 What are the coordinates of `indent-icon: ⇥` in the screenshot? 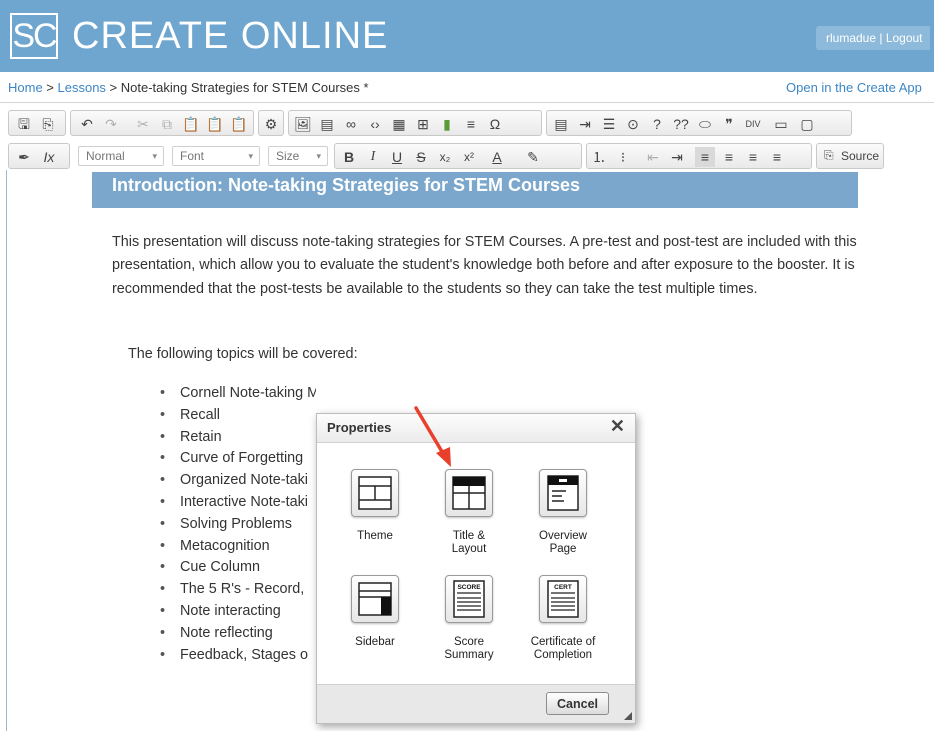 It's located at (677, 157).